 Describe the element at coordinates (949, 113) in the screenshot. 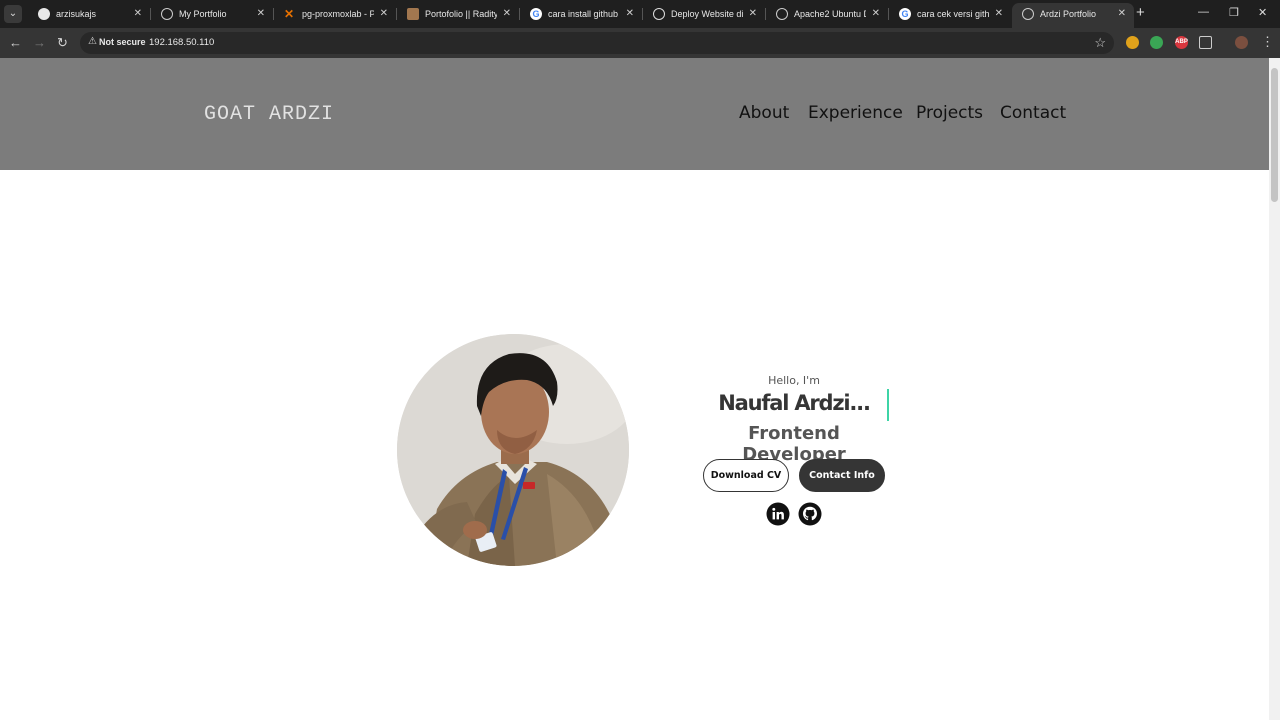

I see `nav-projects: Projects` at that location.